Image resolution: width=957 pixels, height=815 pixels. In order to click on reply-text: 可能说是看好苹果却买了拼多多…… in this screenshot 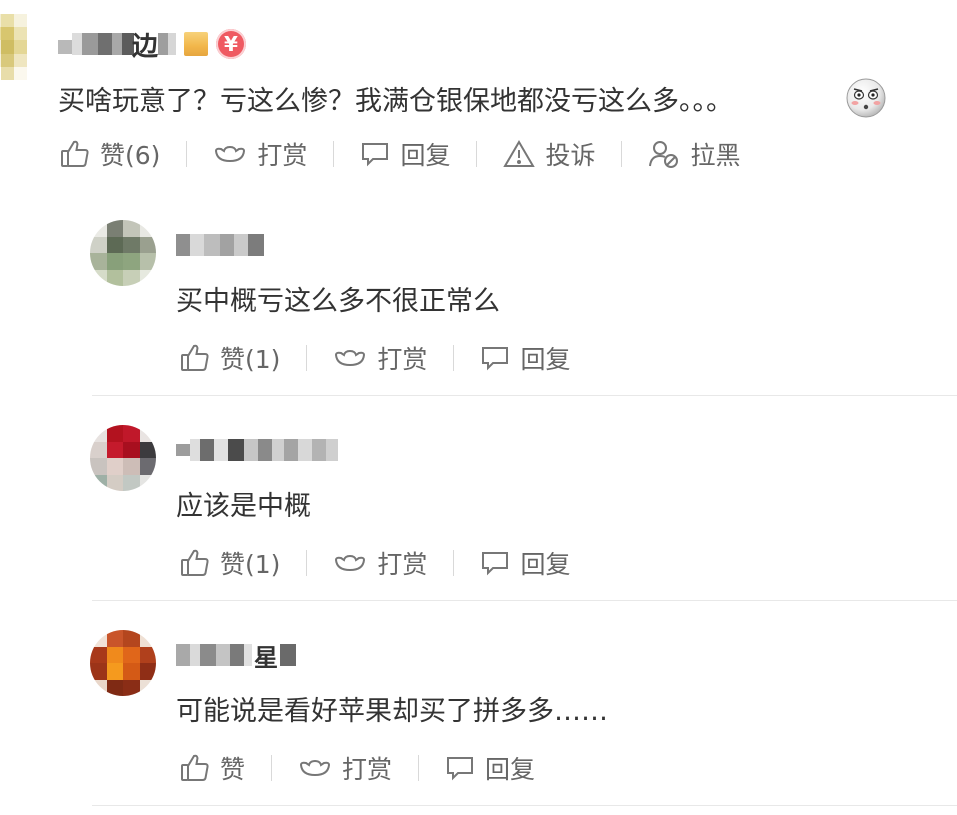, I will do `click(392, 711)`.